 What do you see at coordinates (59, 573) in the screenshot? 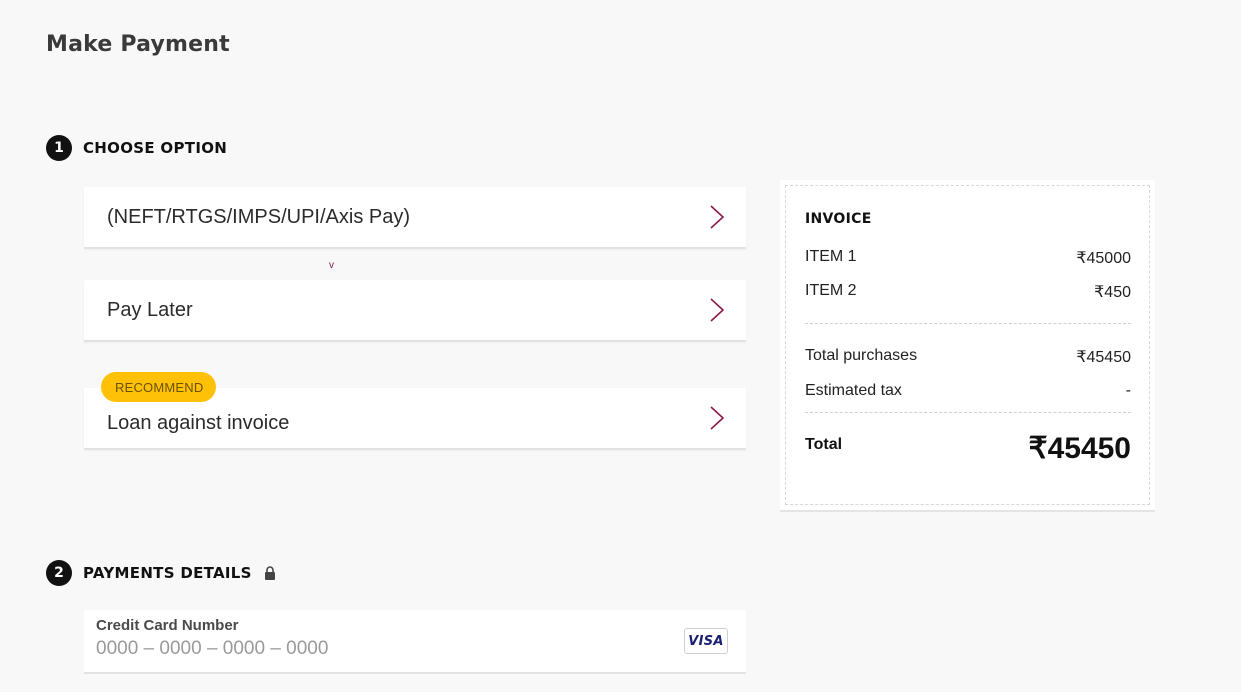
I see `step-2-number: 2` at bounding box center [59, 573].